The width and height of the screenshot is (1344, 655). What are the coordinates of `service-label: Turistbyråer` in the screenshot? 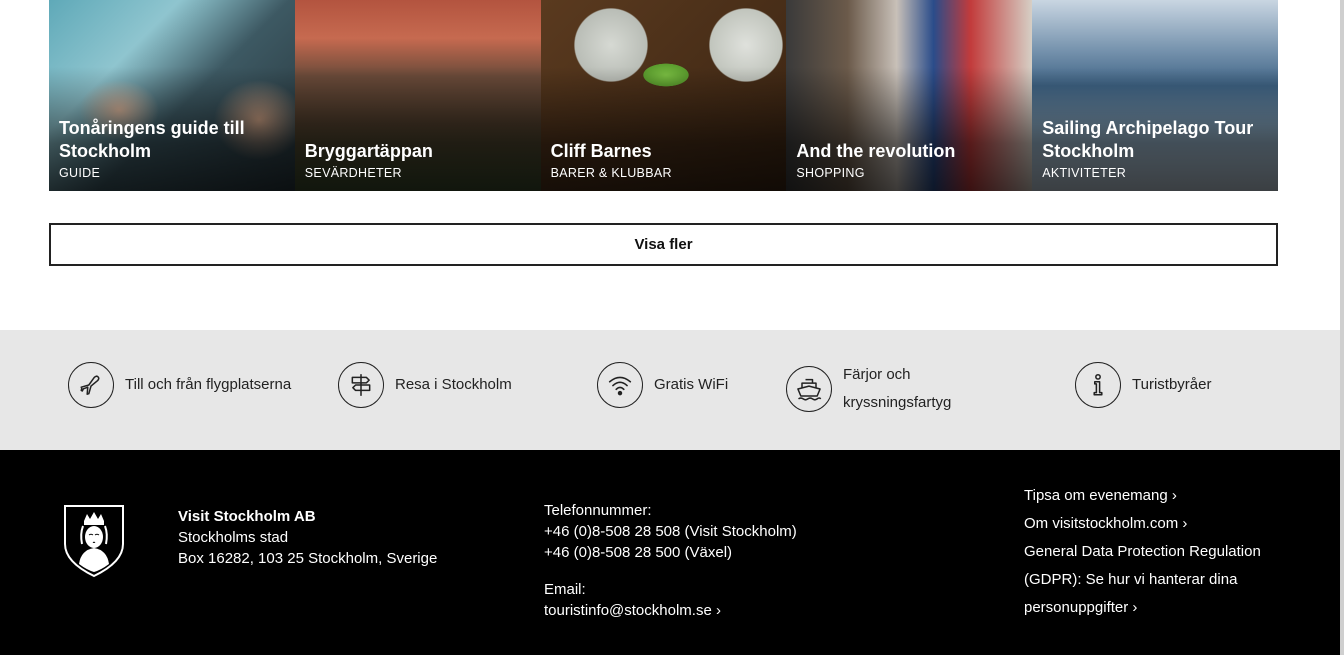 It's located at (1172, 384).